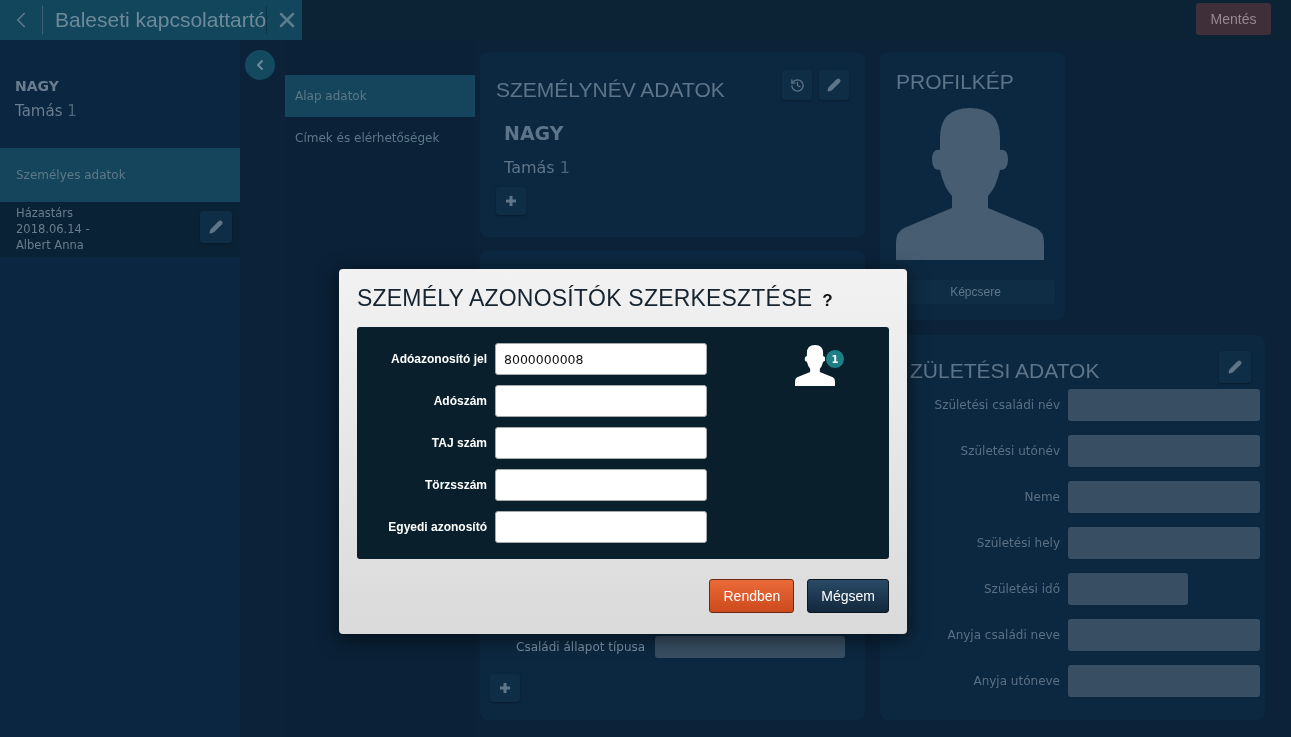  Describe the element at coordinates (585, 298) in the screenshot. I see `dialog-title: SZEMÉLY AZONOSÍTÓK SZERKESZTÉSE` at that location.